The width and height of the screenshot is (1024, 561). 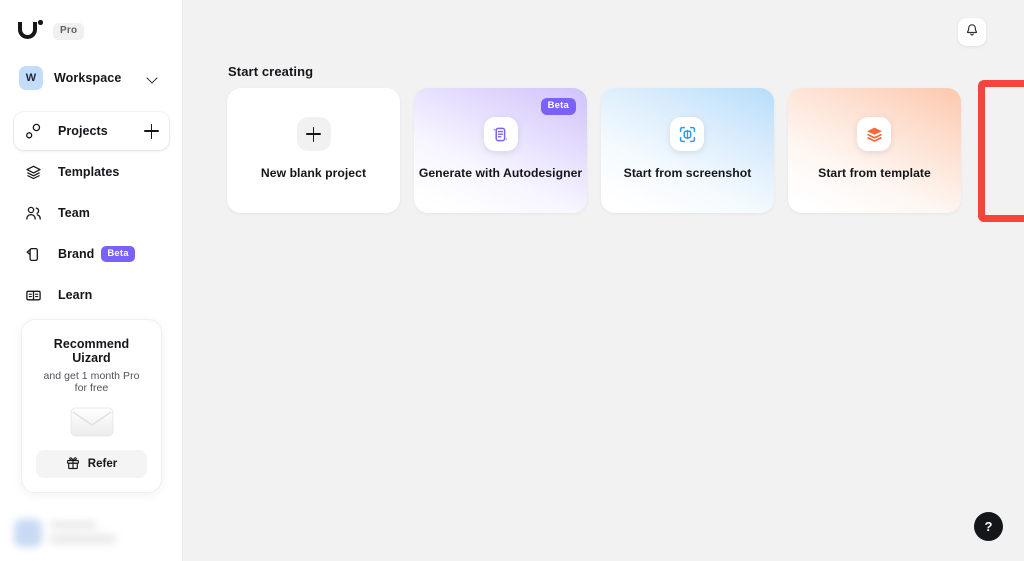 I want to click on layers-icon, so click(x=874, y=134).